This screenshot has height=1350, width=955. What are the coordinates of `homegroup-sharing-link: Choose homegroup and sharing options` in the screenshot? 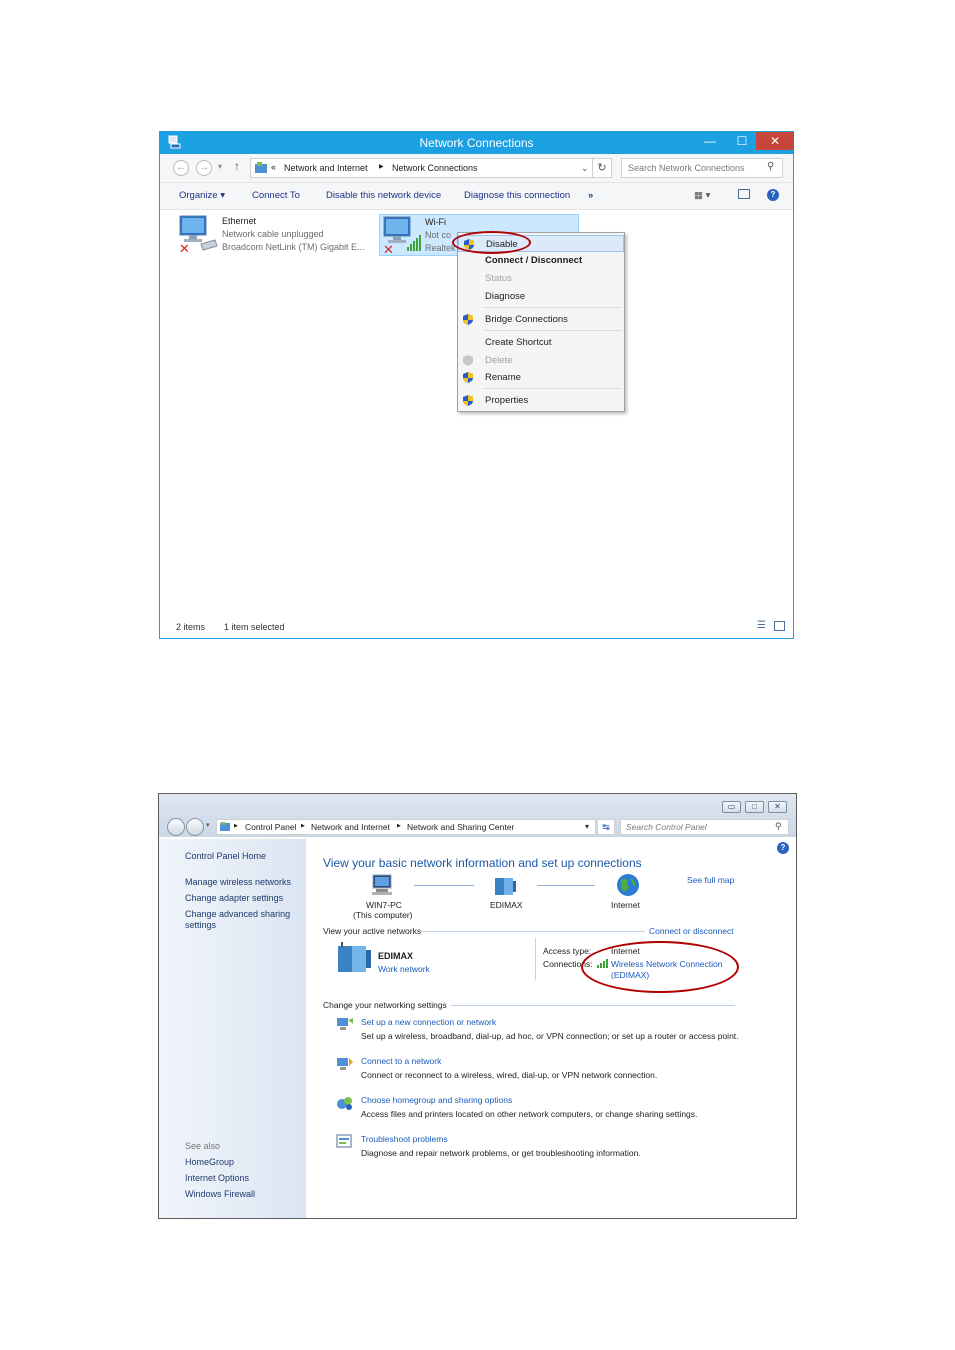 It's located at (436, 1100).